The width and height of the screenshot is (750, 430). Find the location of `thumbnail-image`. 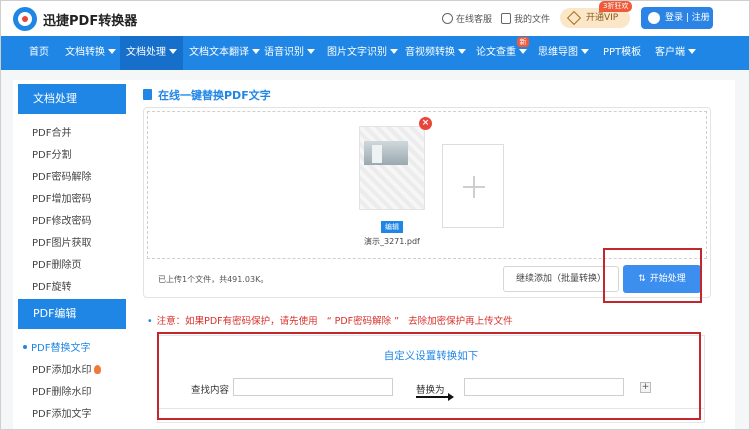

thumbnail-image is located at coordinates (386, 153).